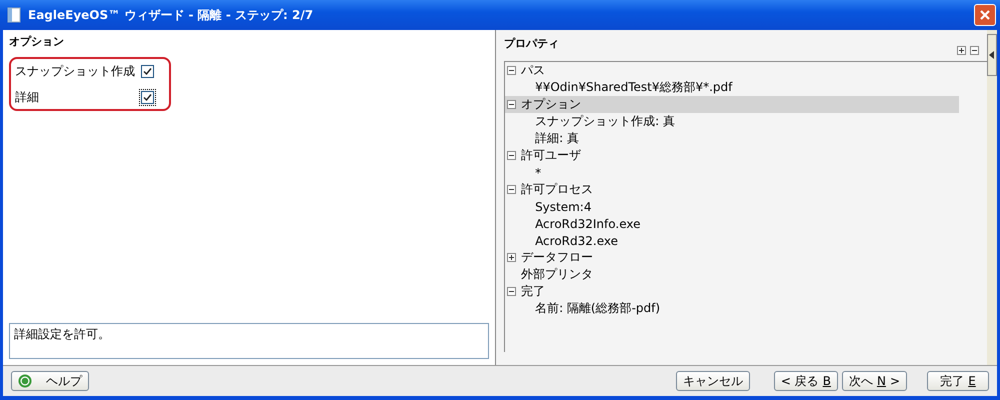  What do you see at coordinates (249, 341) in the screenshot?
I see `description-box: 詳細設定を許可。` at bounding box center [249, 341].